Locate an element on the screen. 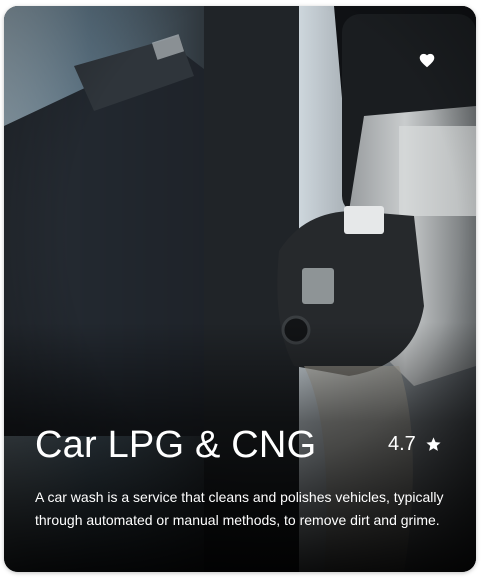 The width and height of the screenshot is (481, 580). card-title: Car LPG & CNG is located at coordinates (176, 445).